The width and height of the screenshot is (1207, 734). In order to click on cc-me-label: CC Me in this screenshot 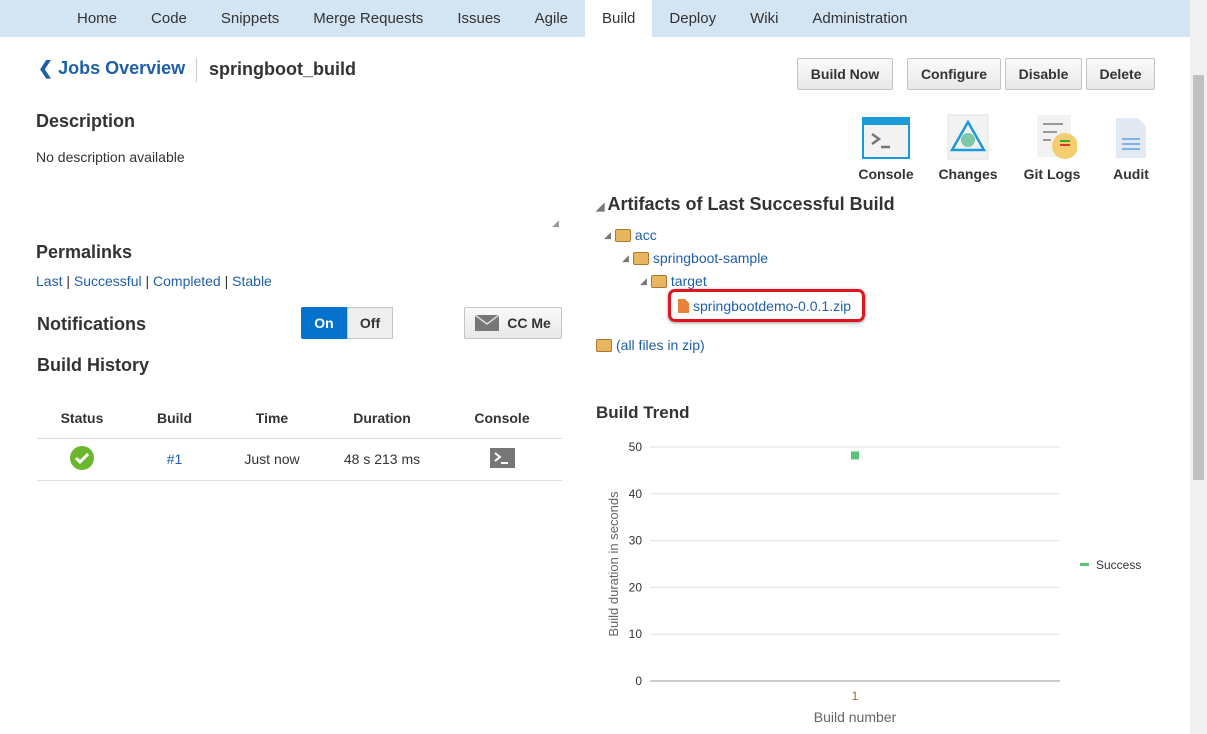, I will do `click(529, 323)`.